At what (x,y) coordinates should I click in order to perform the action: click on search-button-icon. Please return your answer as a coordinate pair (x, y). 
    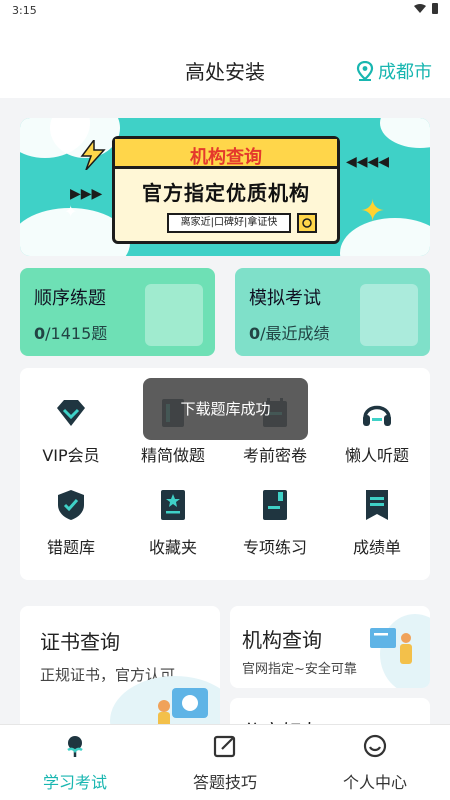
    Looking at the image, I should click on (307, 223).